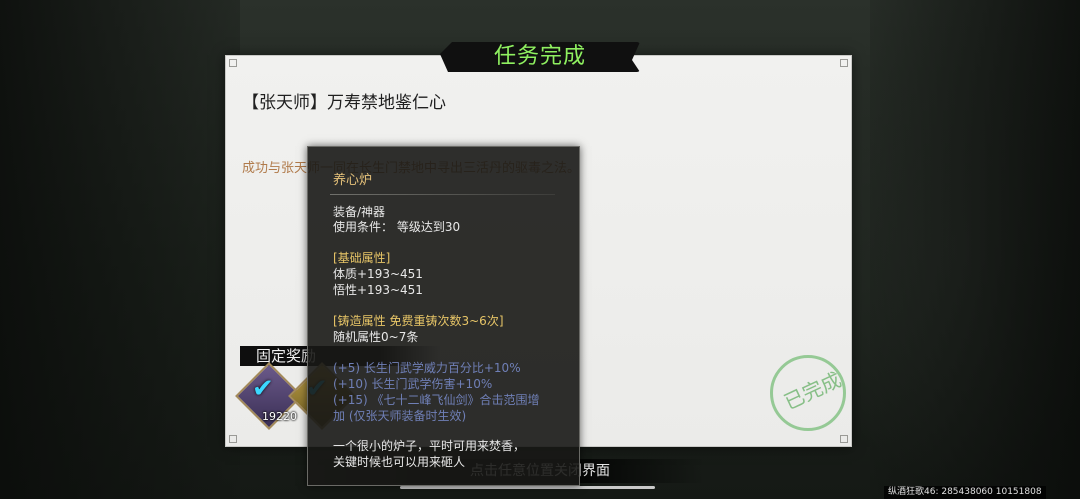  What do you see at coordinates (539, 56) in the screenshot?
I see `page-title: 任务完成` at bounding box center [539, 56].